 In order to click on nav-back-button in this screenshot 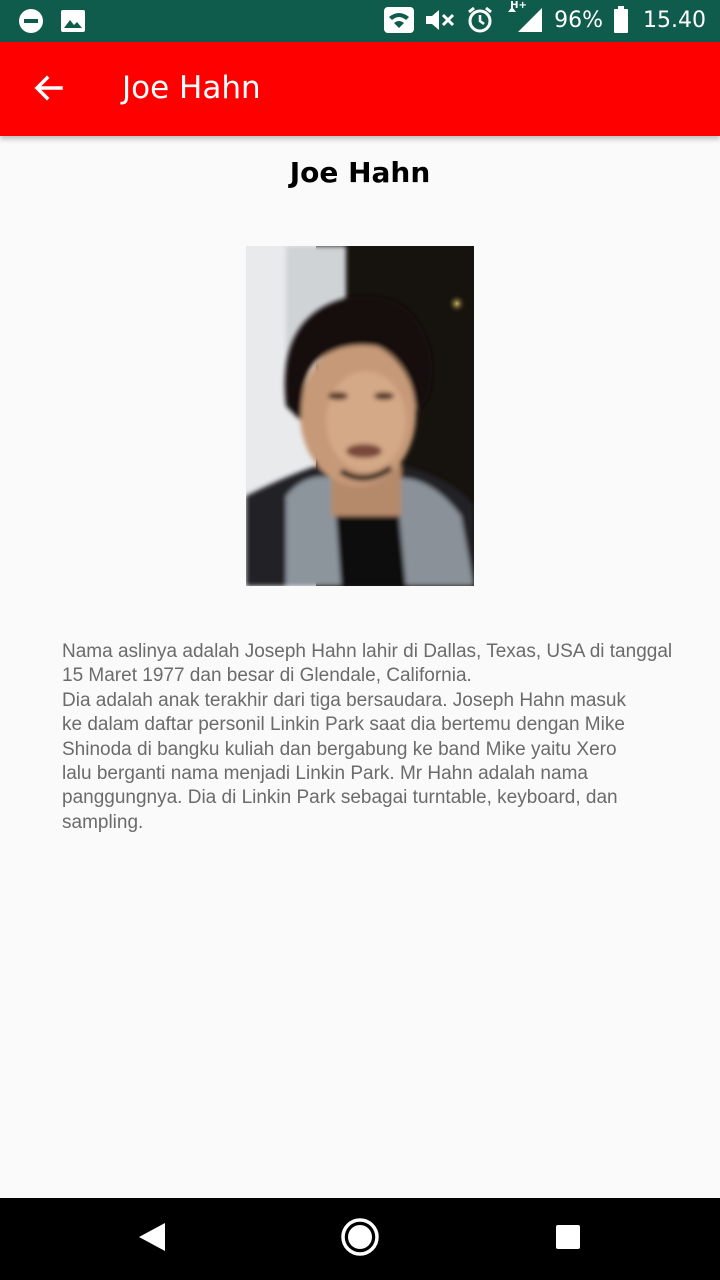, I will do `click(152, 1239)`.